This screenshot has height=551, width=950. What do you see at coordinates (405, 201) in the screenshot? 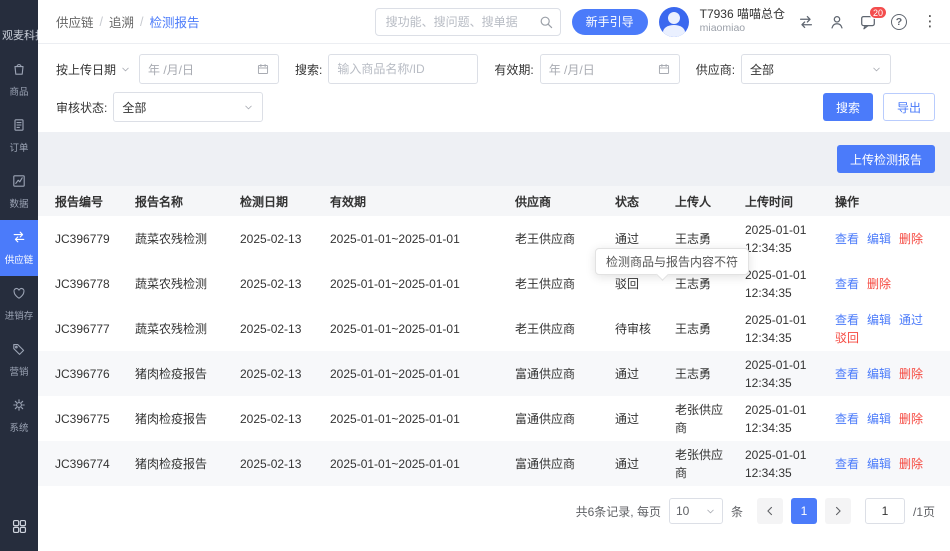
I see `column-header: 有效期` at bounding box center [405, 201].